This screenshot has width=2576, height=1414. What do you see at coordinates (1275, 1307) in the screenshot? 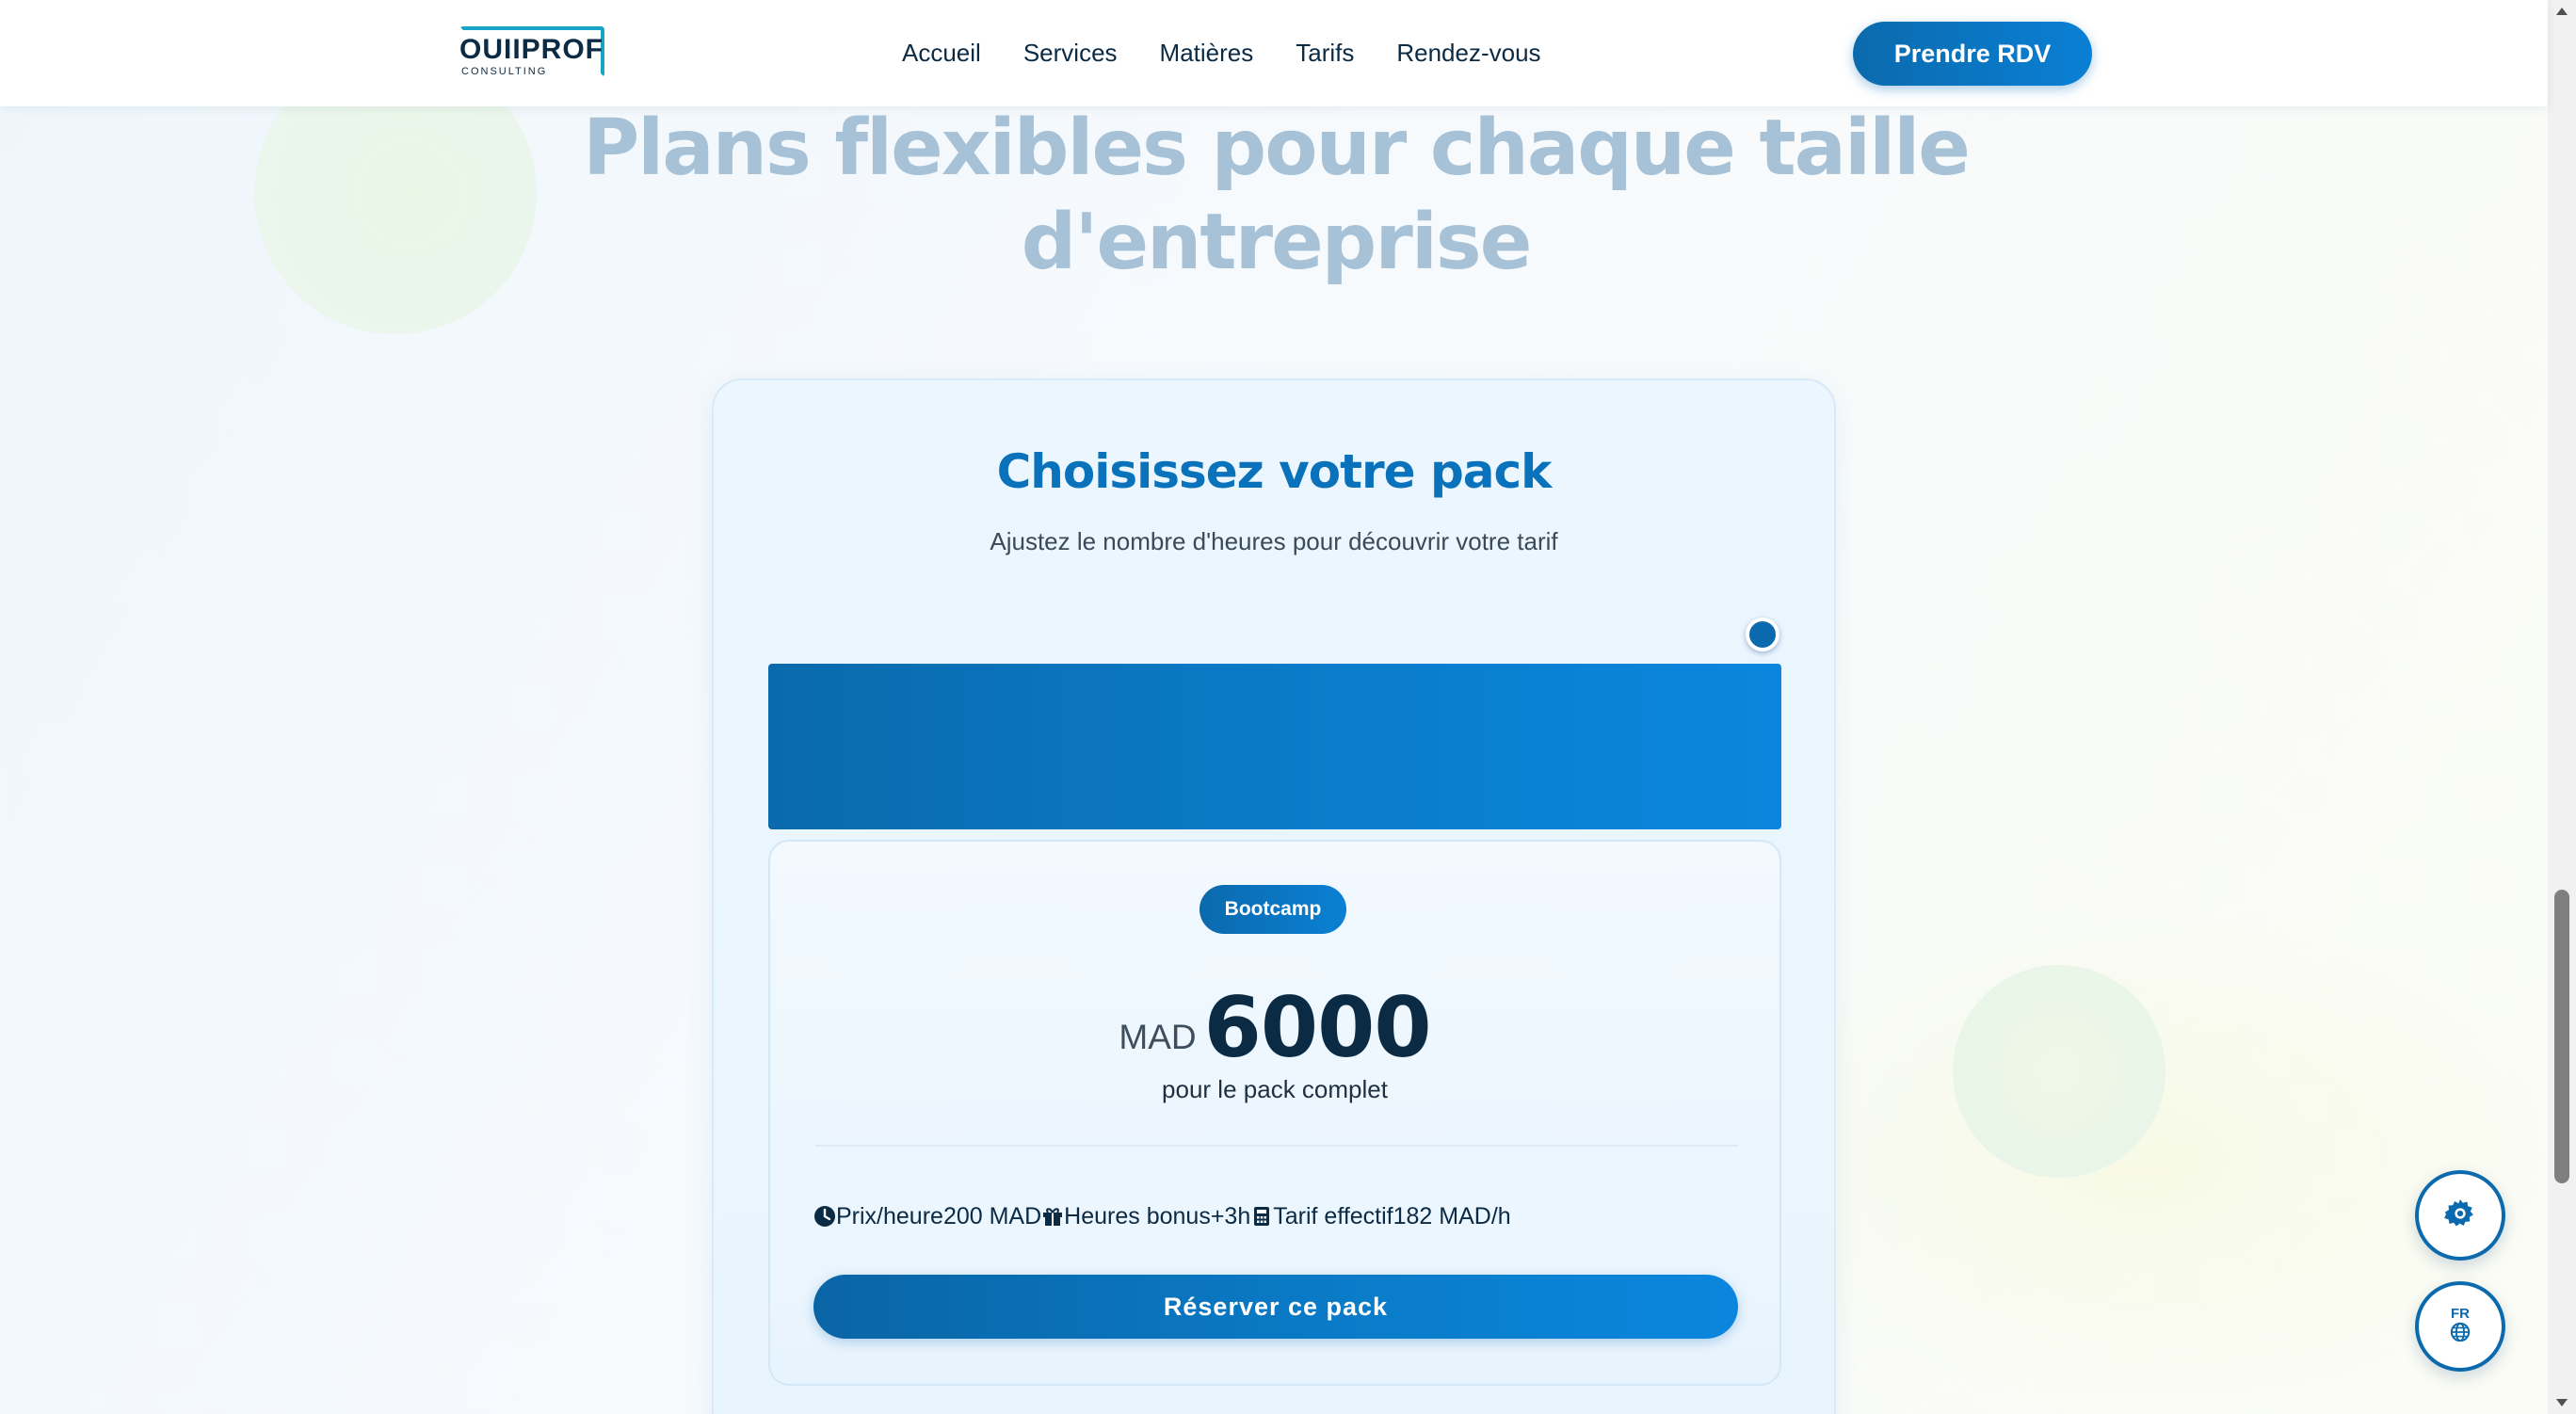
I see `reserve-pack-button: Réserver ce pack` at bounding box center [1275, 1307].